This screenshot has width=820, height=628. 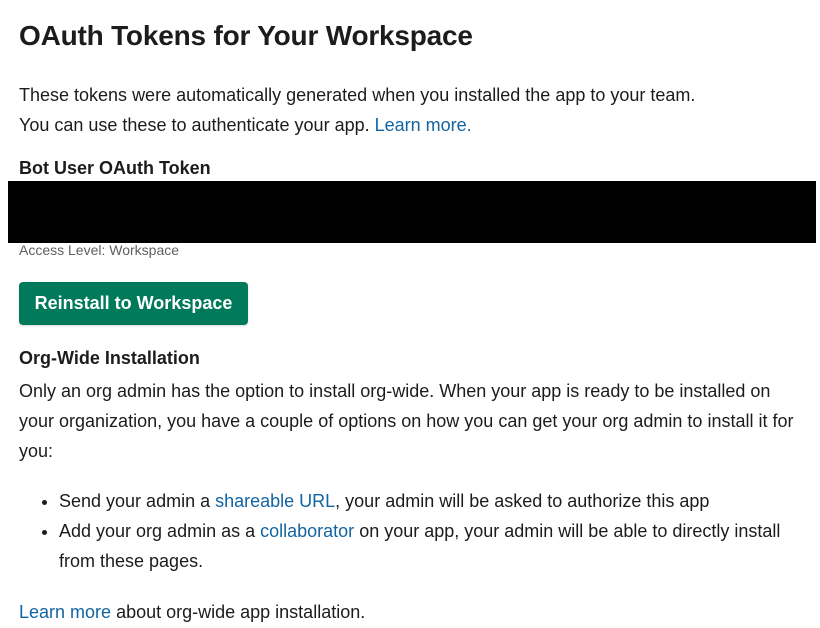 I want to click on org-install-title: Org-Wide Installation, so click(x=109, y=358).